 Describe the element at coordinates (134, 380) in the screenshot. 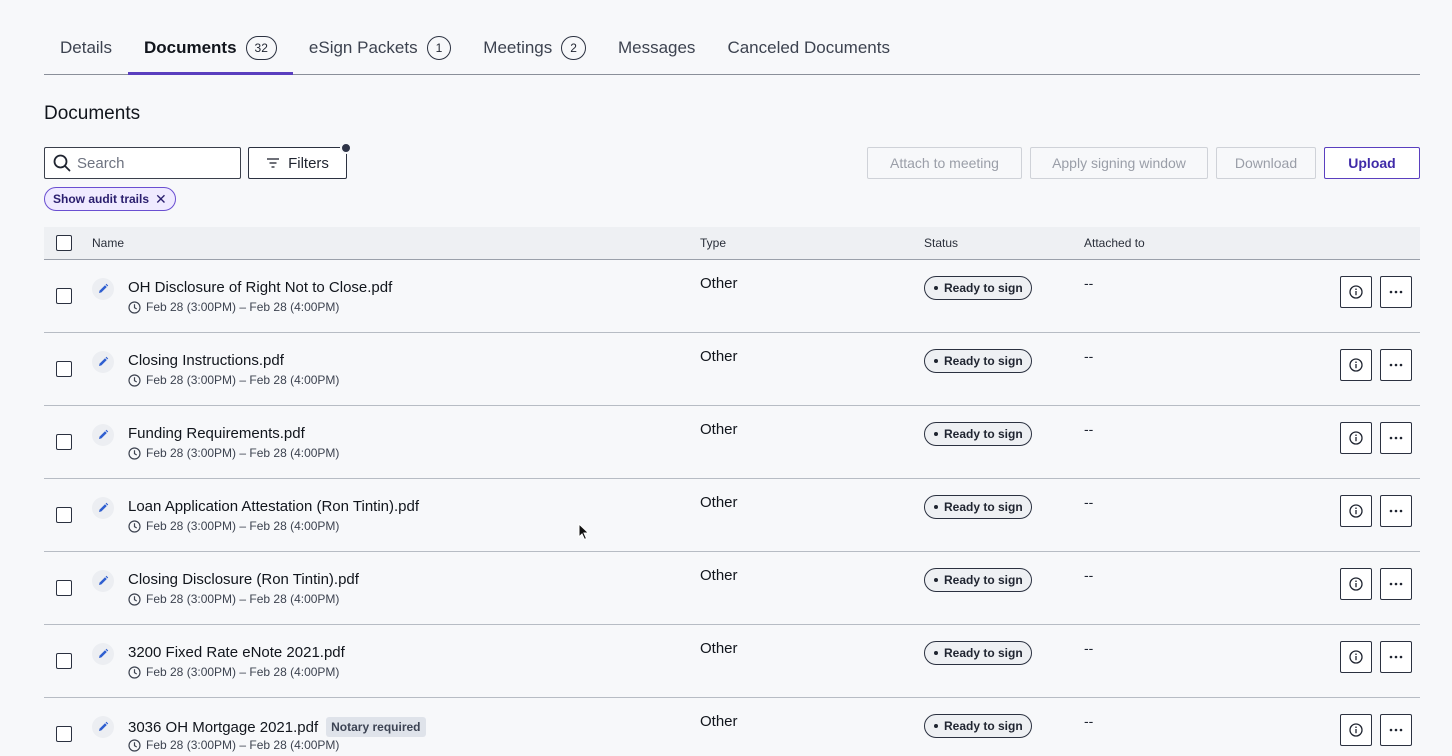

I see `clock-icon` at that location.